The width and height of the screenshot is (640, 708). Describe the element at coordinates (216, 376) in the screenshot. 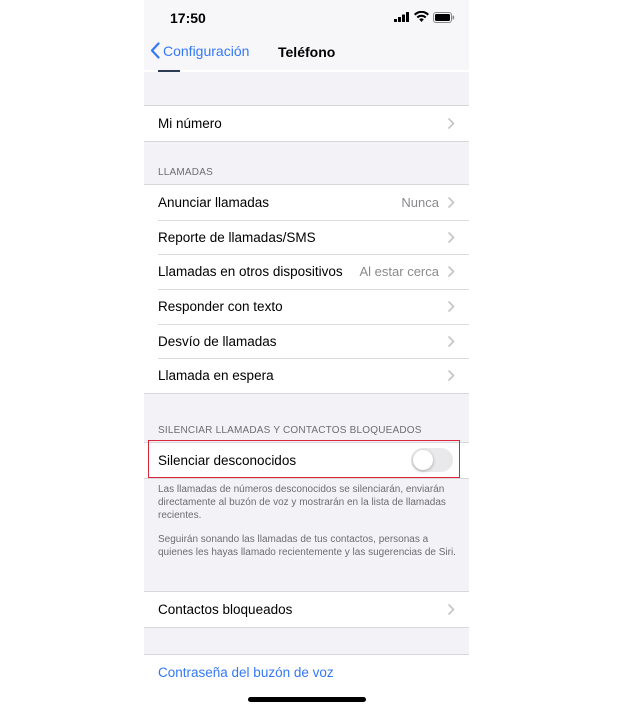

I see `row-label: Llamada en espera` at that location.